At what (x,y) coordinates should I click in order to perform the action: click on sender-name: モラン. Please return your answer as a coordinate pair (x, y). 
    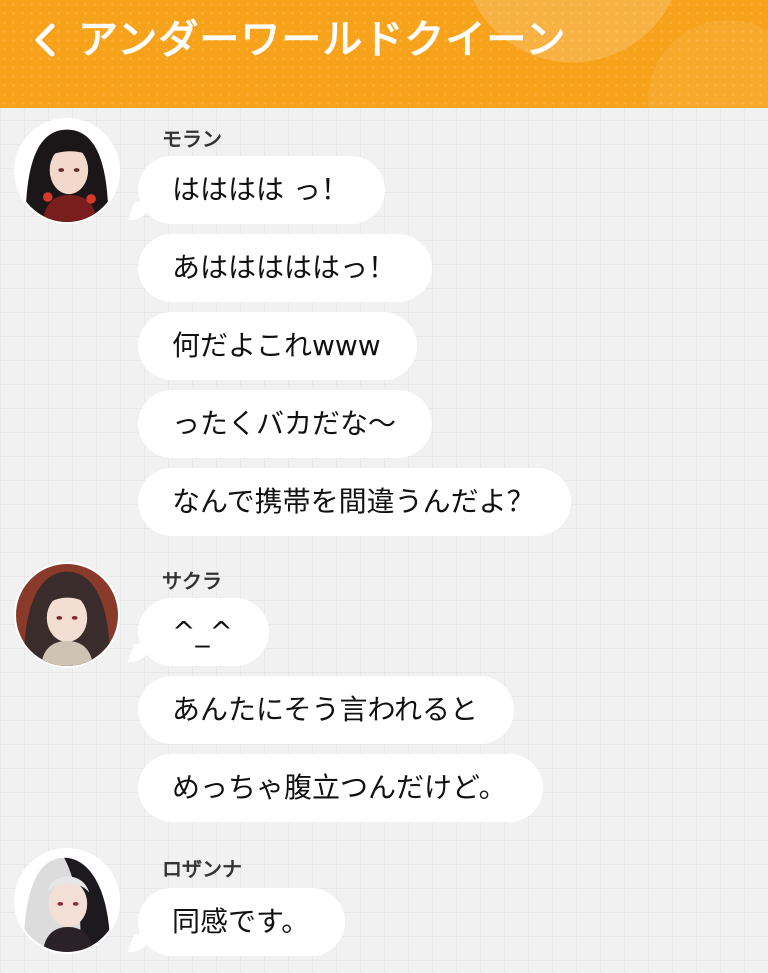
    Looking at the image, I should click on (192, 139).